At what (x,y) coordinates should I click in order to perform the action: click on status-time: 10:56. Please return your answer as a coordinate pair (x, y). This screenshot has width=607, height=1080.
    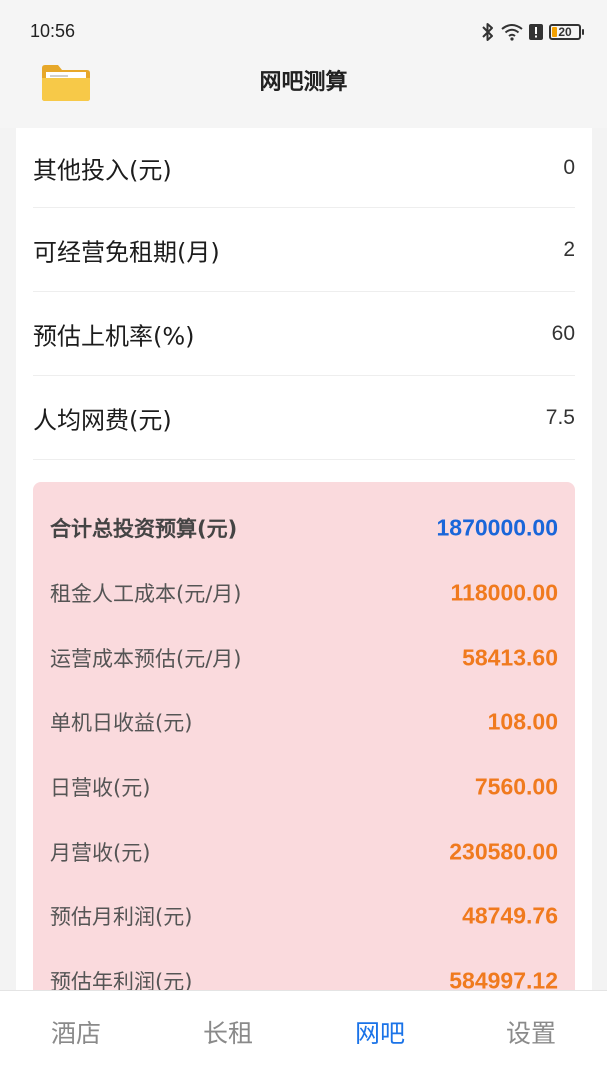
    Looking at the image, I should click on (53, 31).